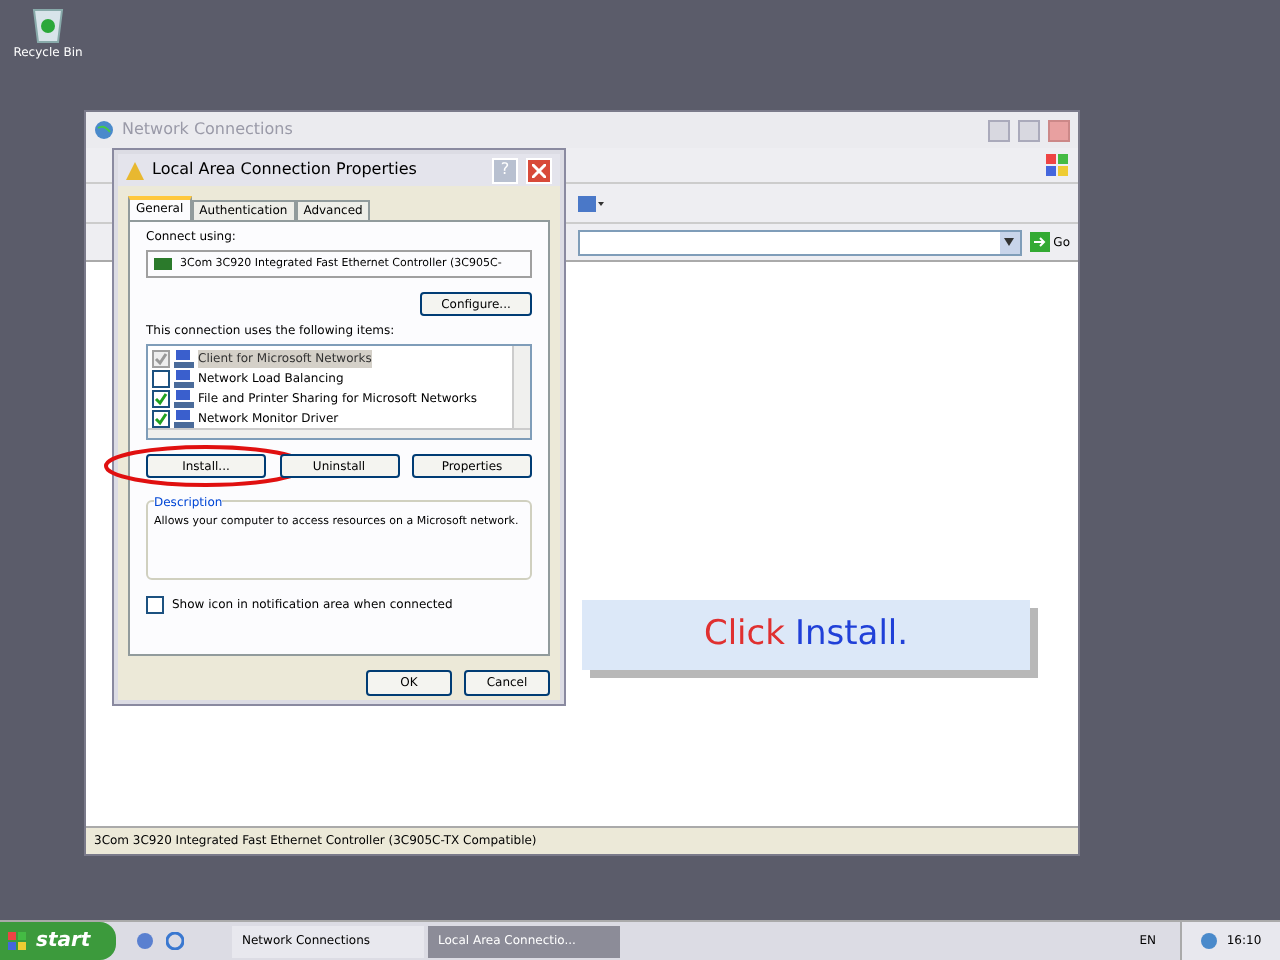  Describe the element at coordinates (592, 203) in the screenshot. I see `views-icon` at that location.